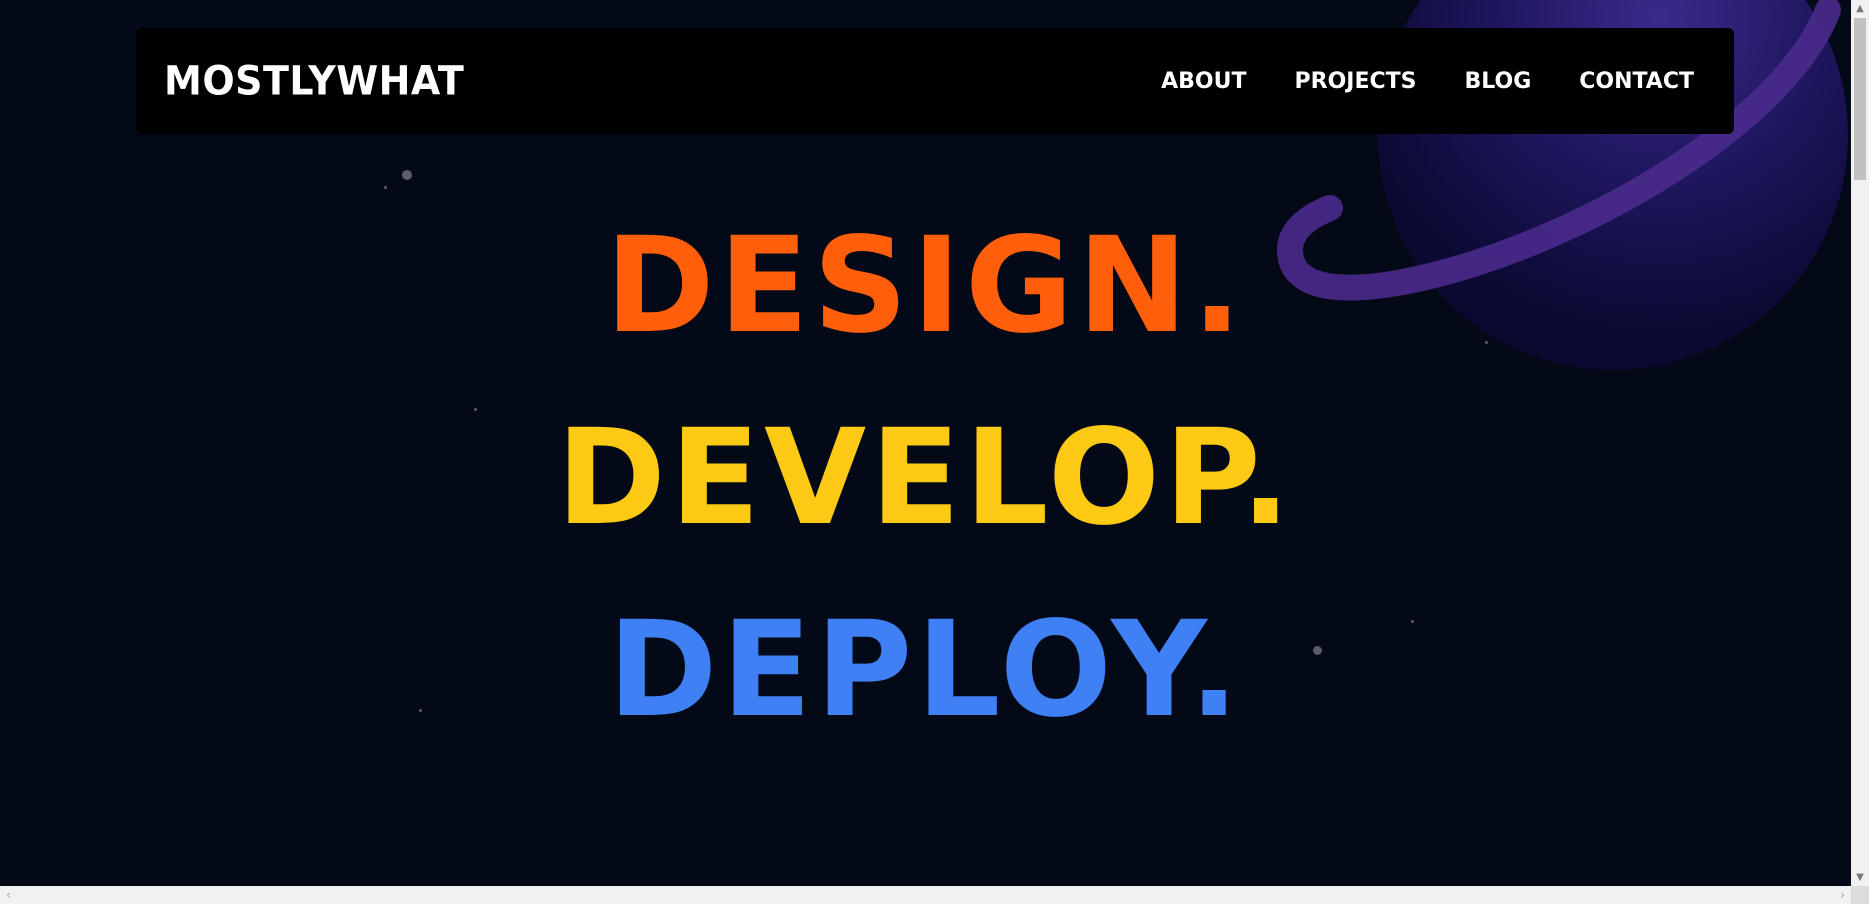 This screenshot has width=1869, height=904. What do you see at coordinates (1203, 81) in the screenshot?
I see `nav-link-about: ABOUT` at bounding box center [1203, 81].